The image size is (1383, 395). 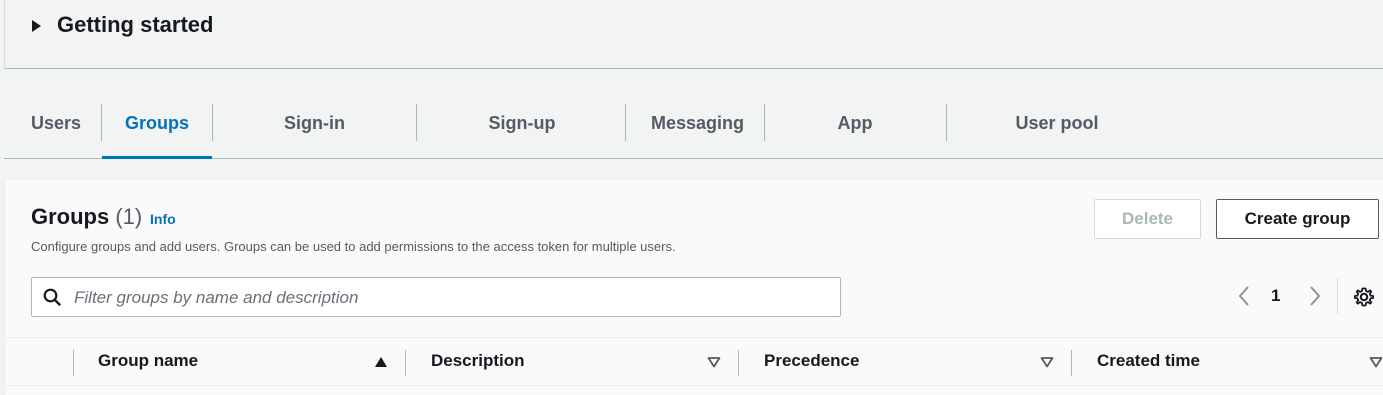 What do you see at coordinates (70, 216) in the screenshot?
I see `groups-title: Groups` at bounding box center [70, 216].